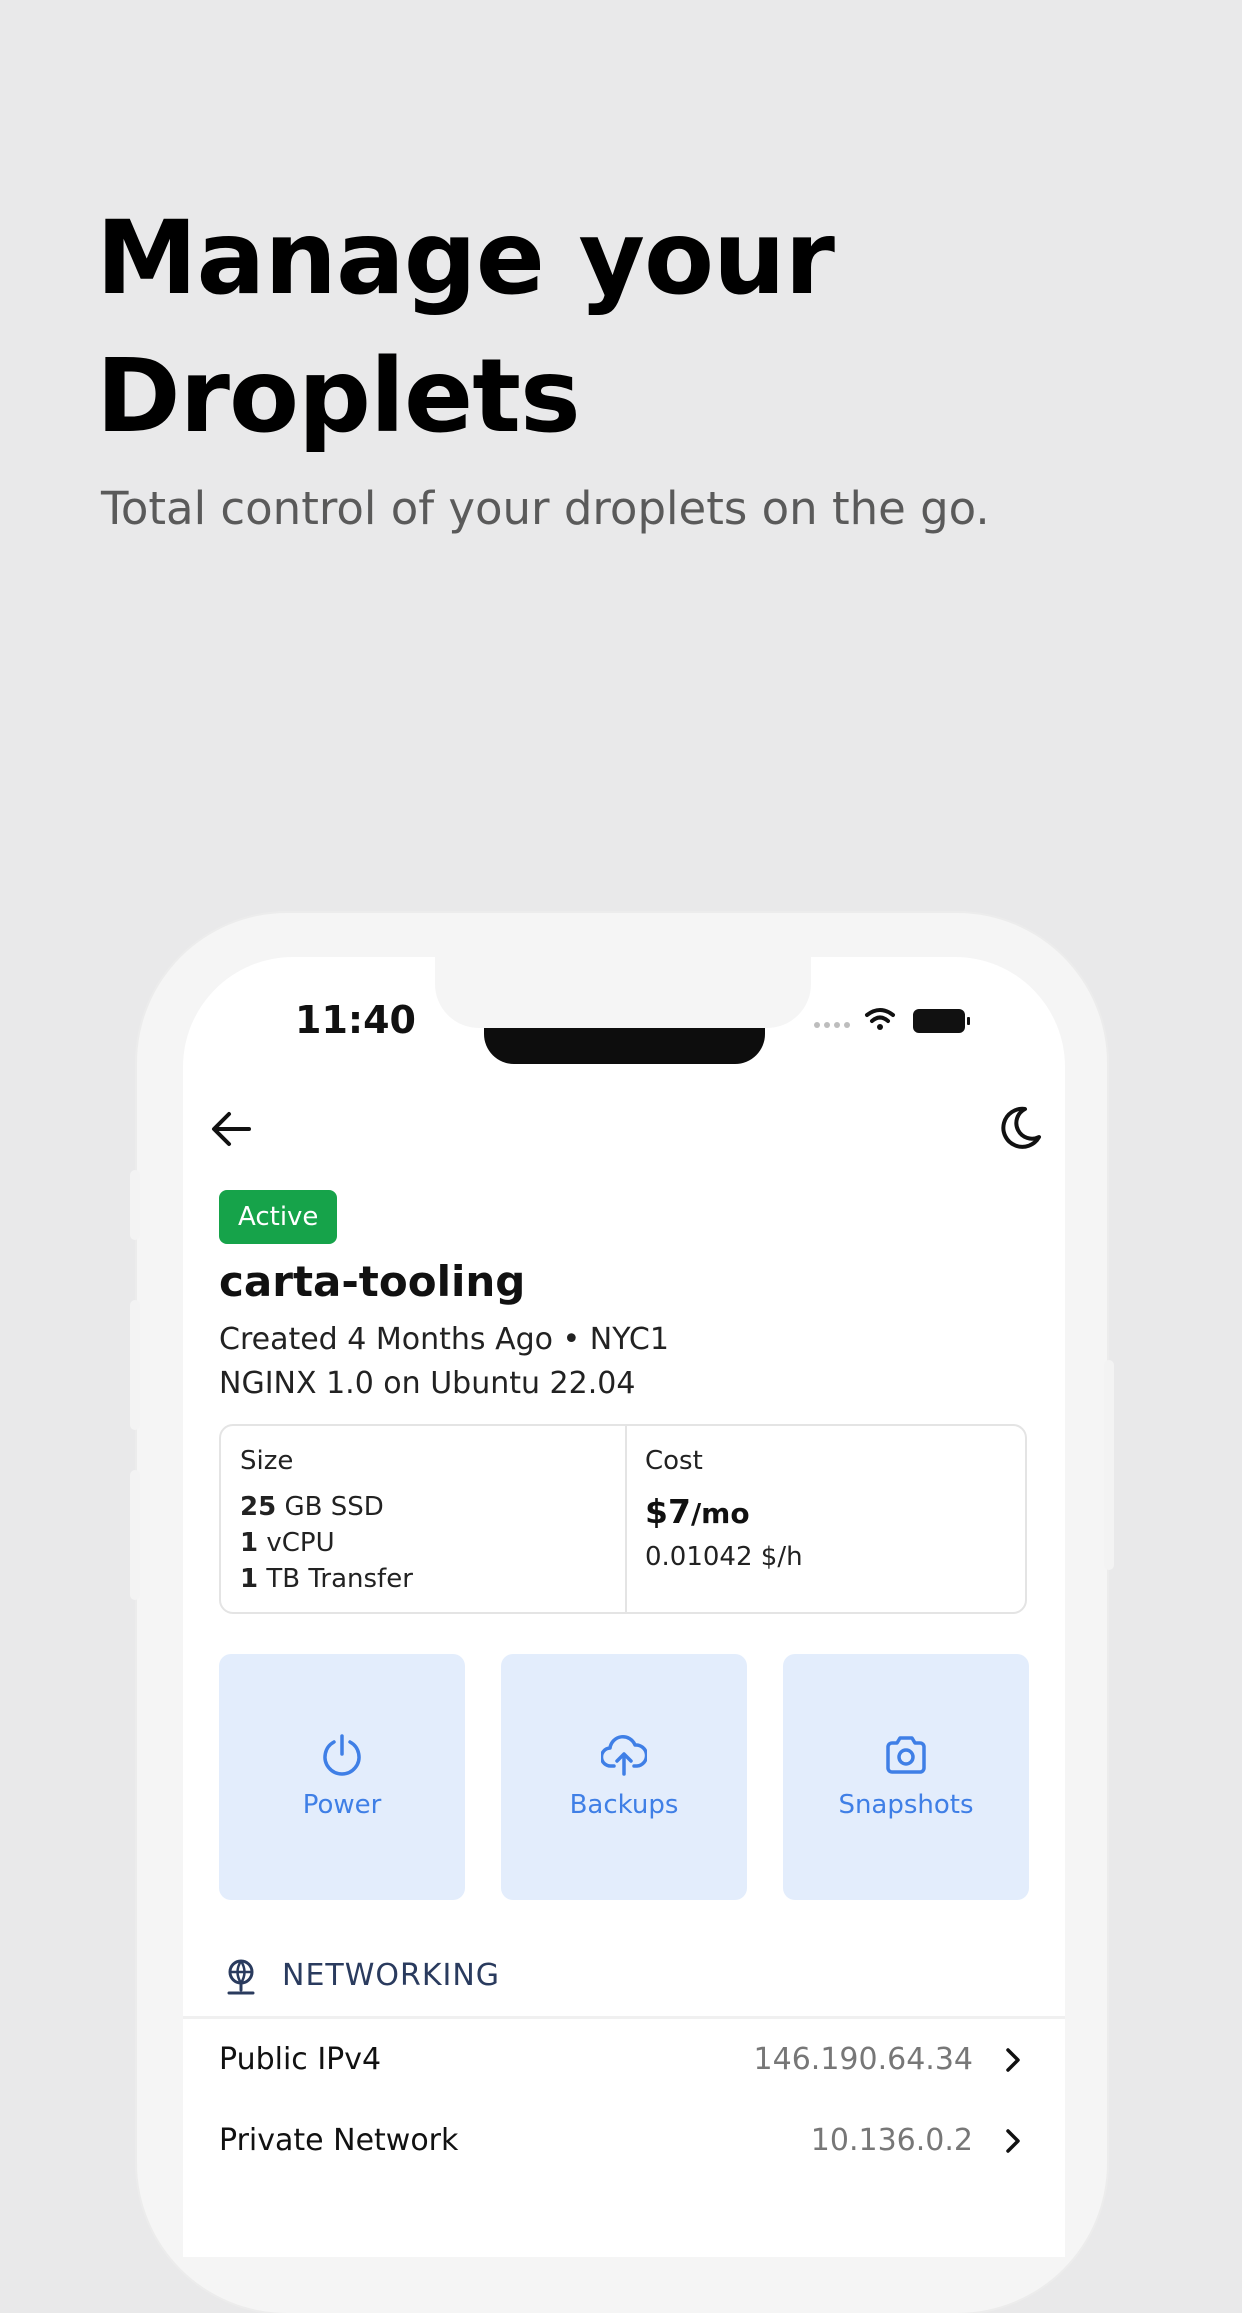 The image size is (1242, 2313). I want to click on snapshots-label: Snapshots, so click(906, 1805).